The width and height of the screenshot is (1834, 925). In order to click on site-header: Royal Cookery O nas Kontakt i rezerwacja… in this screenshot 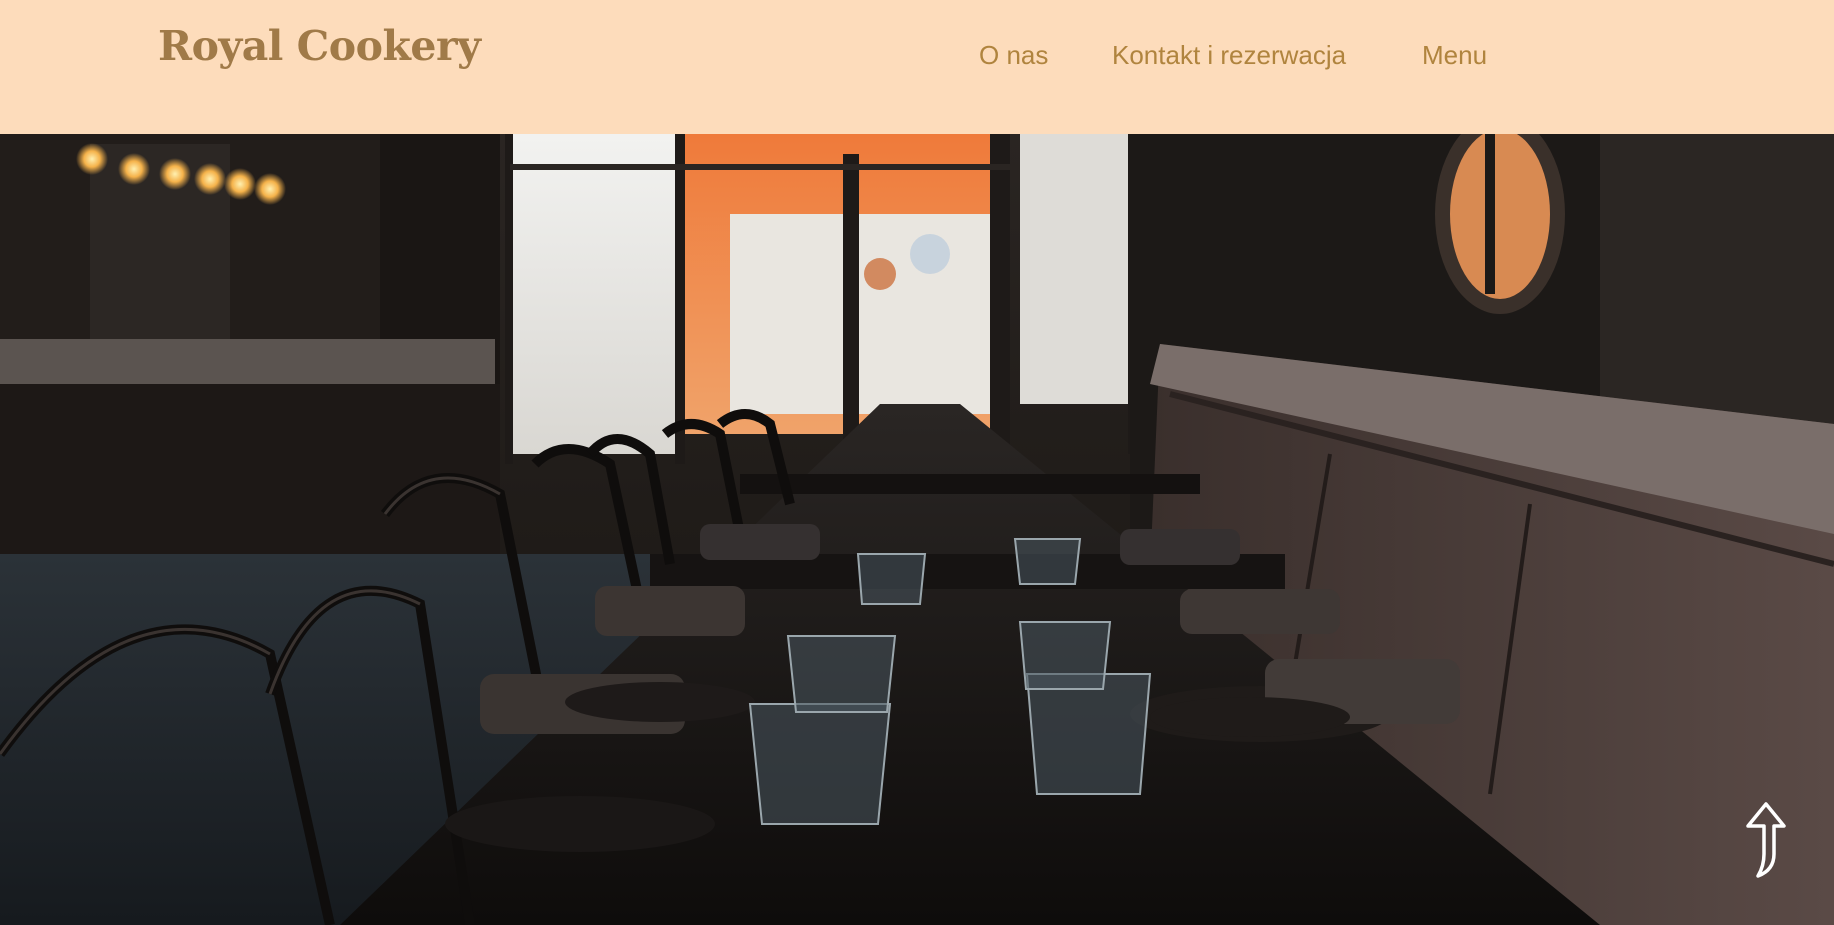, I will do `click(917, 67)`.